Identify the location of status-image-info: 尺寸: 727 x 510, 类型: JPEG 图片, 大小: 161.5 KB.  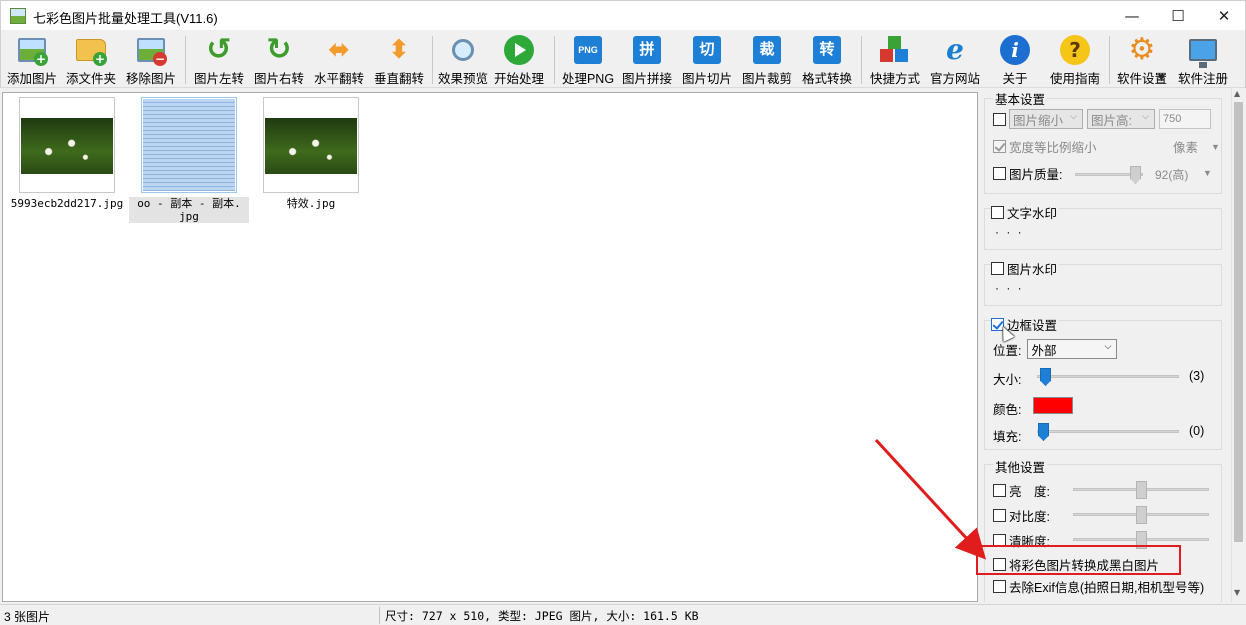
(542, 616).